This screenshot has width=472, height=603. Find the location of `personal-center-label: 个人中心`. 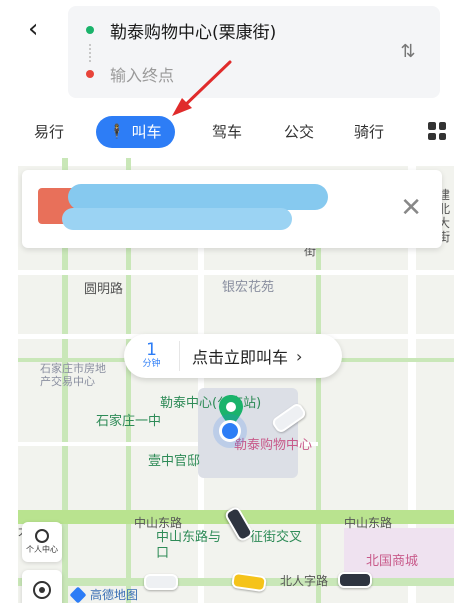

personal-center-label: 个人中心 is located at coordinates (42, 549).